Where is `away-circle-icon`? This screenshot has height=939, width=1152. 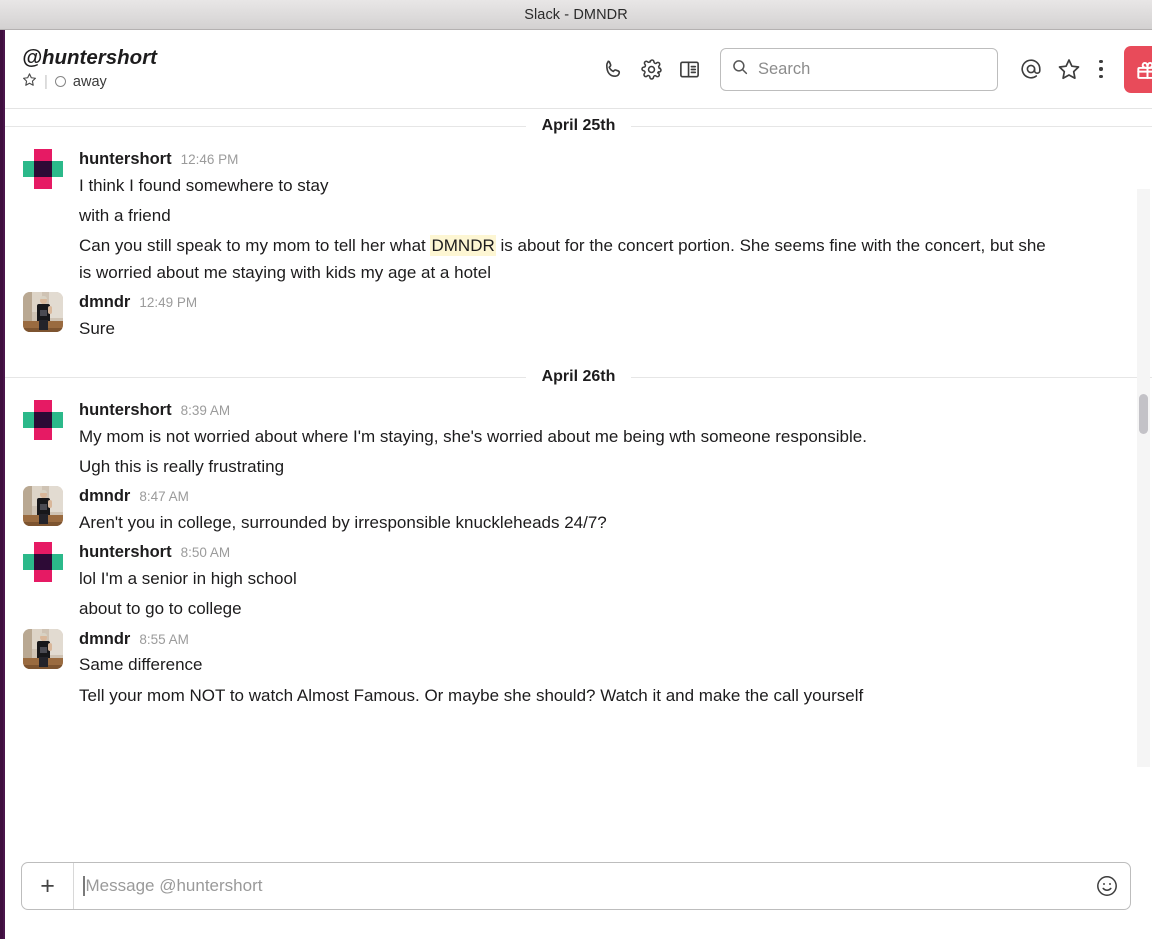
away-circle-icon is located at coordinates (60, 82).